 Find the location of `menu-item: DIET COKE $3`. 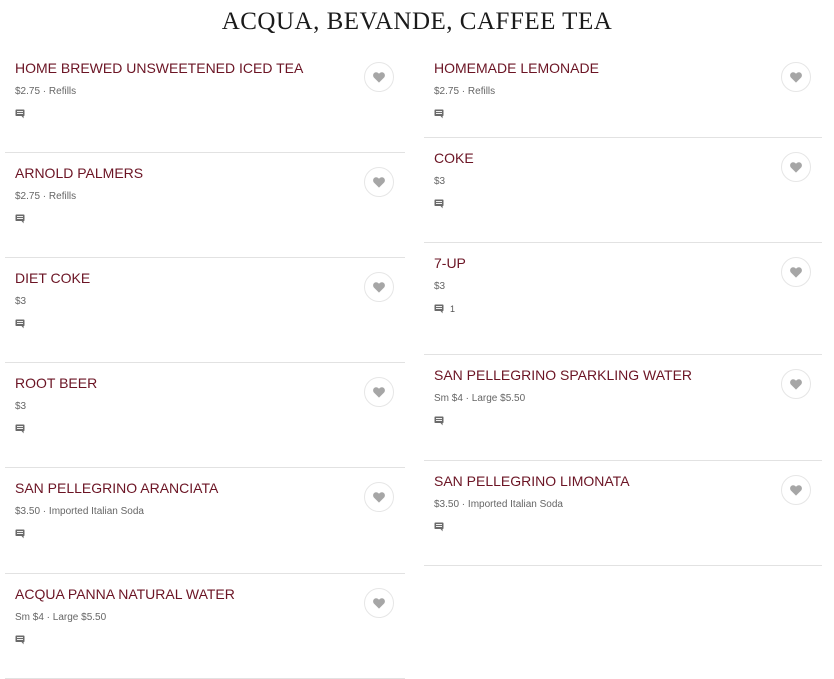

menu-item: DIET COKE $3 is located at coordinates (205, 310).